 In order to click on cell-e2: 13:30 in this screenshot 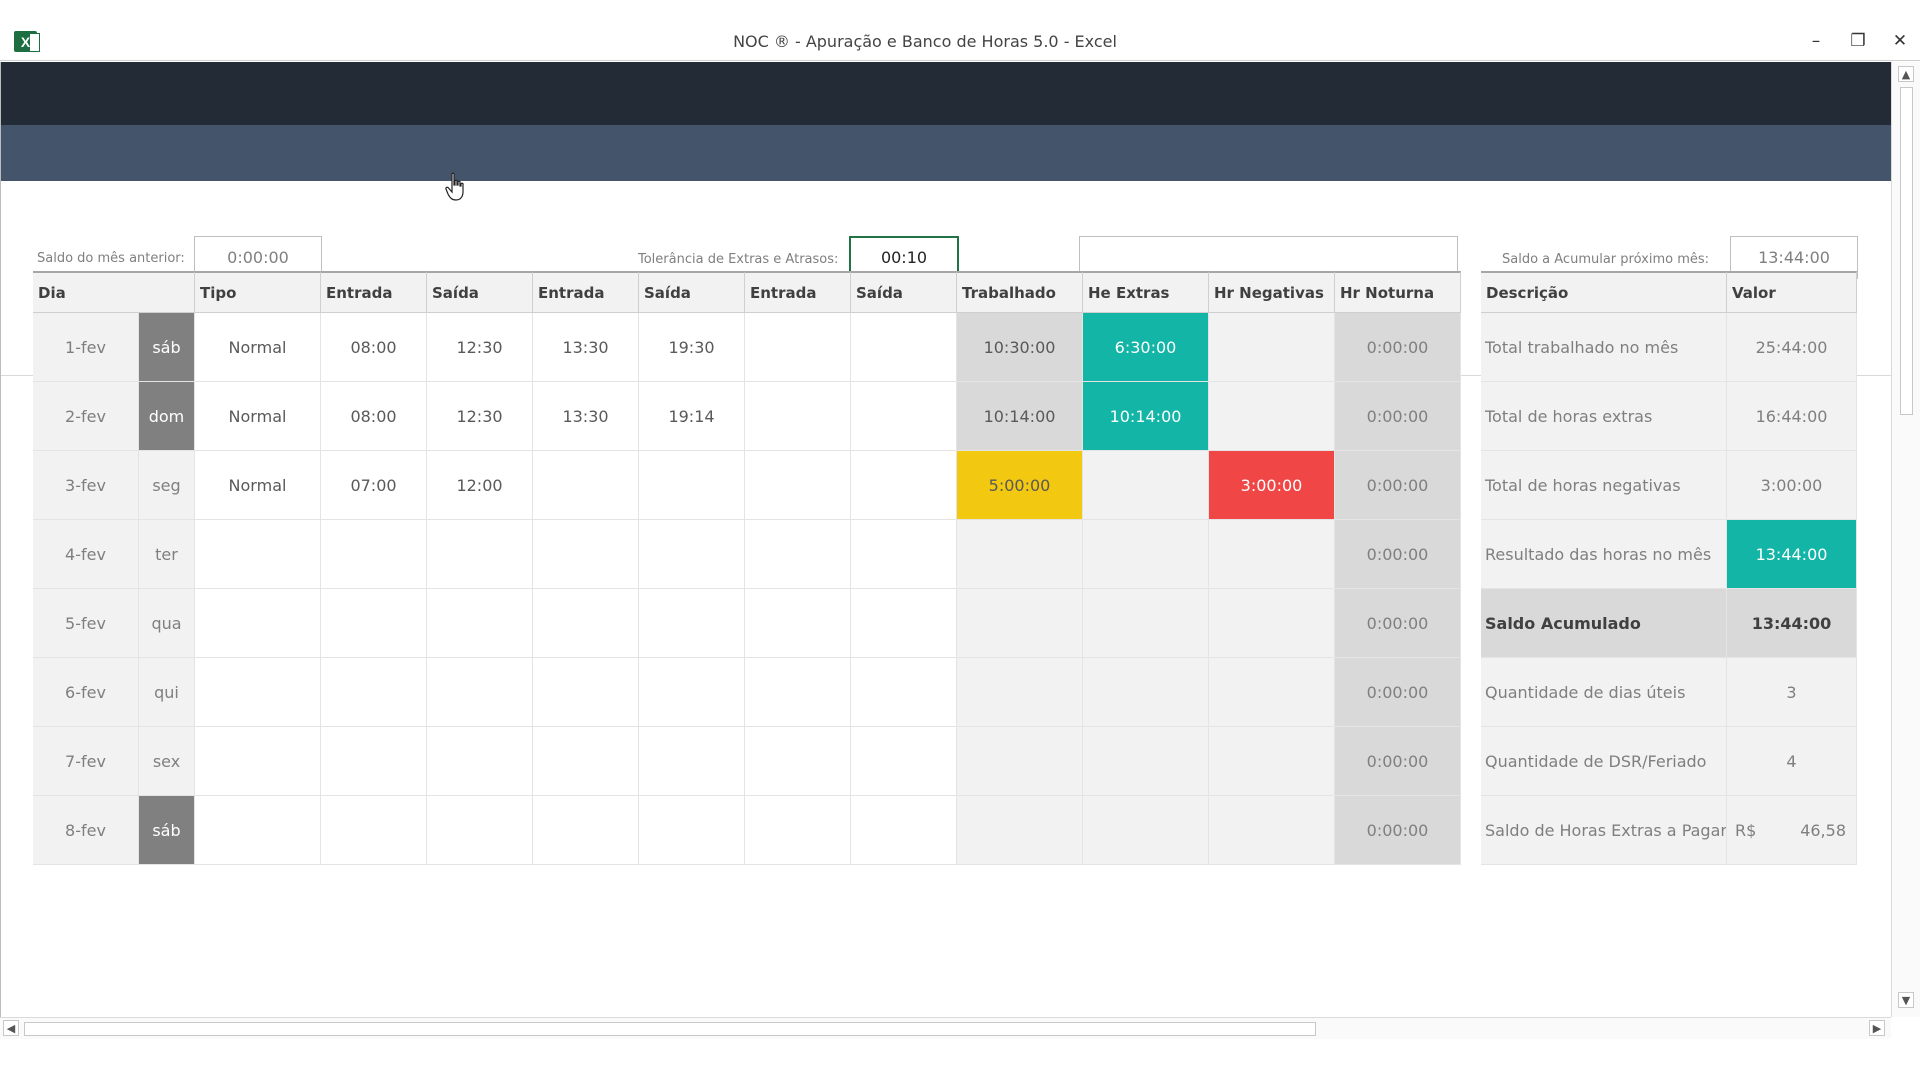, I will do `click(586, 347)`.